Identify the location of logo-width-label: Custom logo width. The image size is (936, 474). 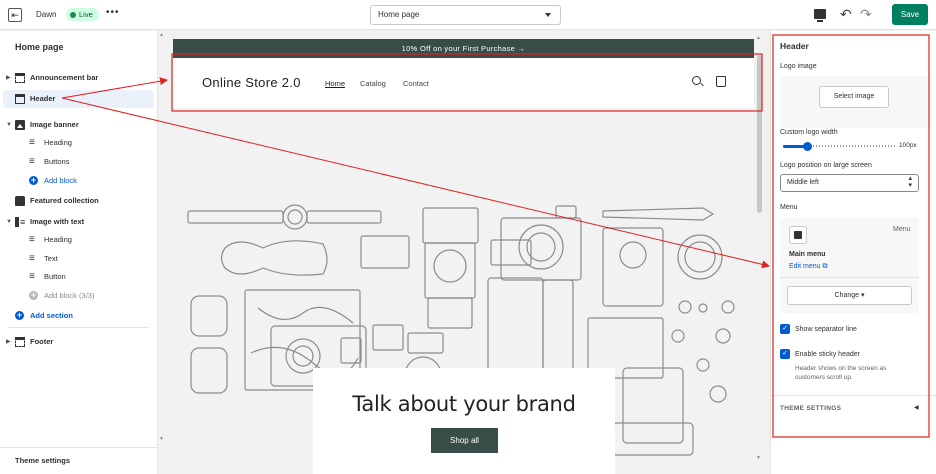
(809, 132).